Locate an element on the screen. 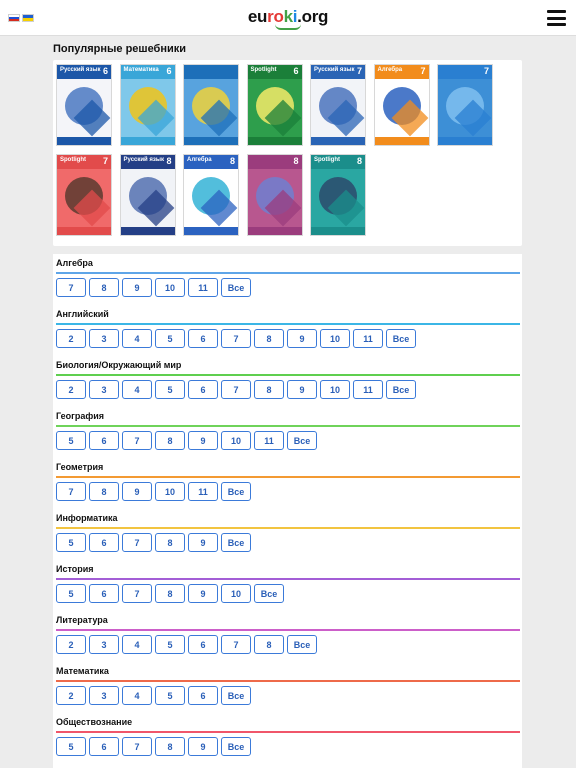 This screenshot has width=576, height=768. book-cover: Алгебра 8 is located at coordinates (211, 195).